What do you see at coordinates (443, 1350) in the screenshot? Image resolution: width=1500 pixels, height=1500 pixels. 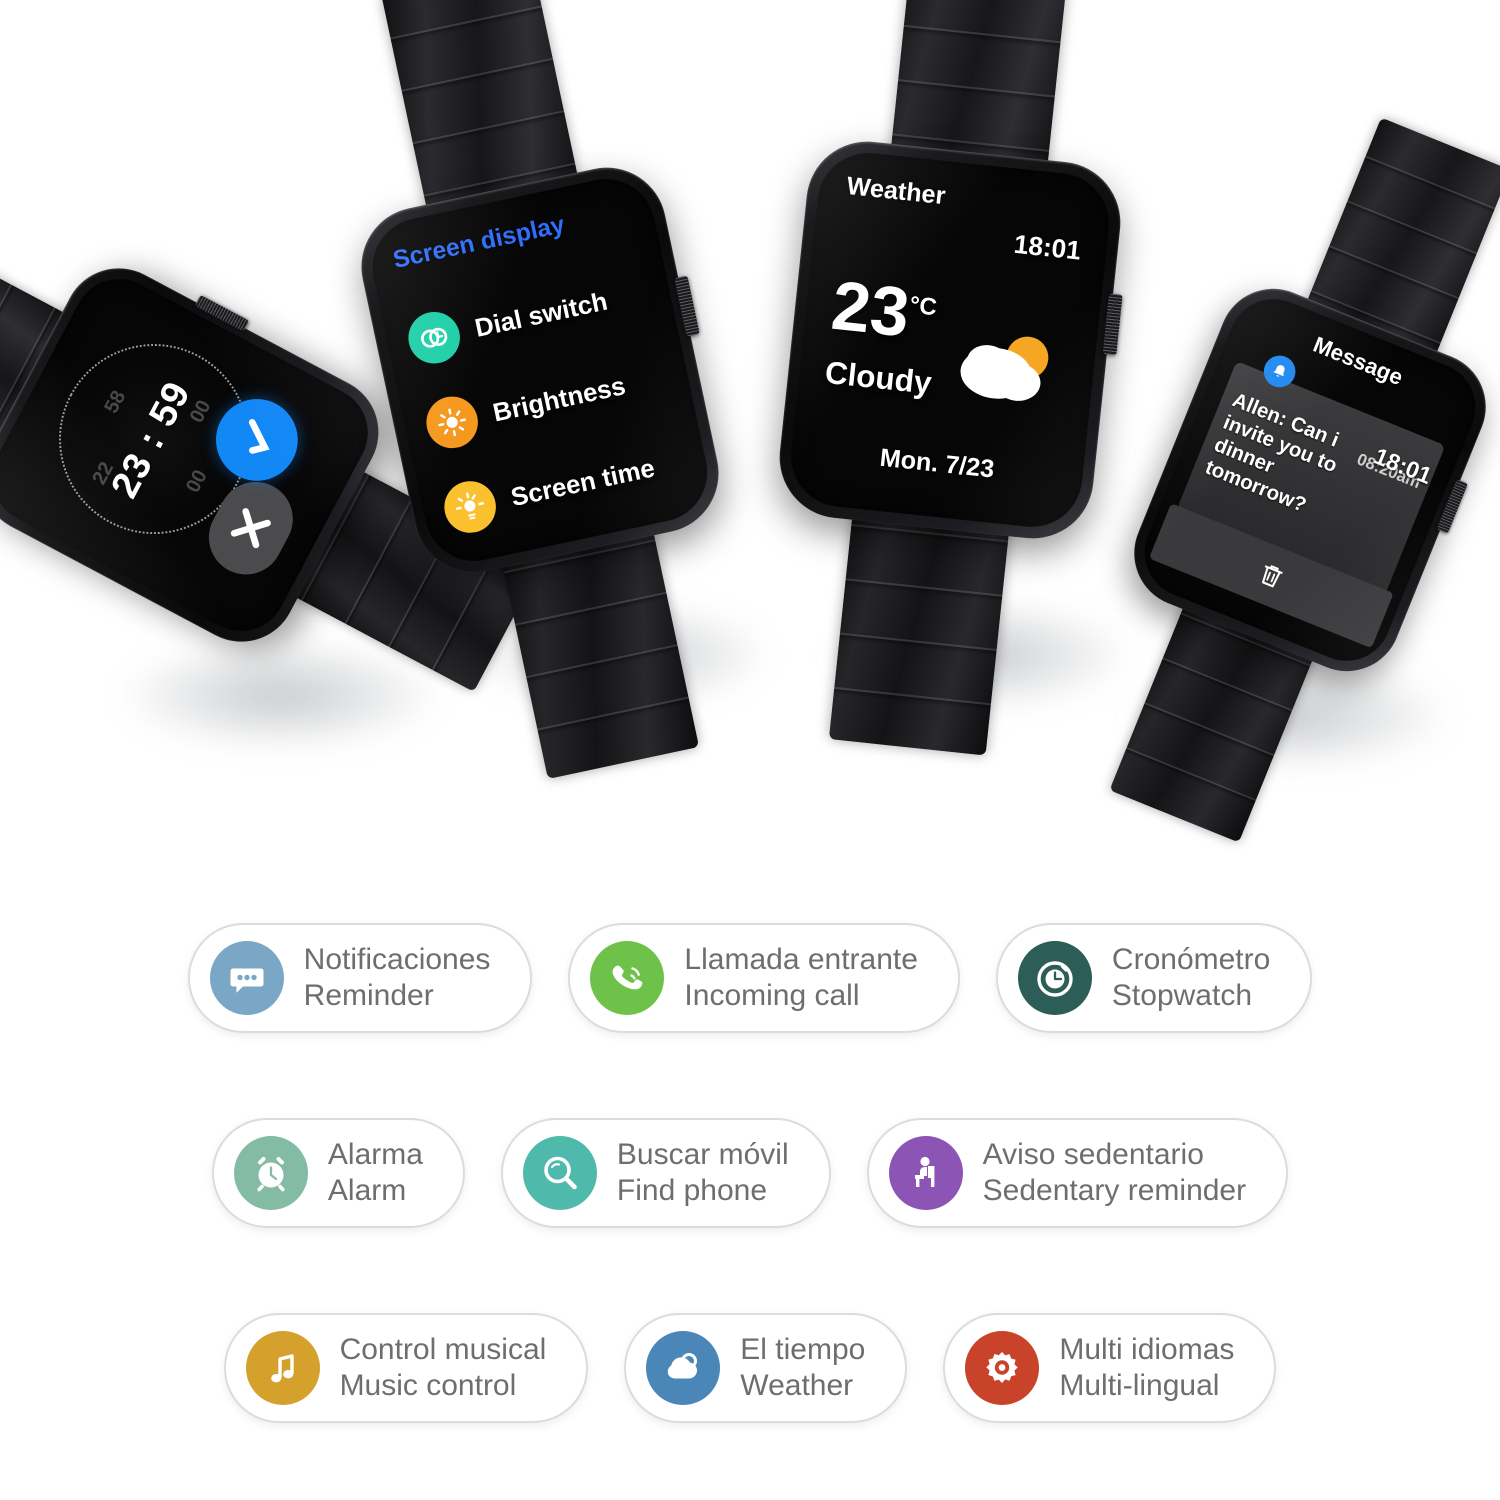 I see `feature-label-es: Control musical` at bounding box center [443, 1350].